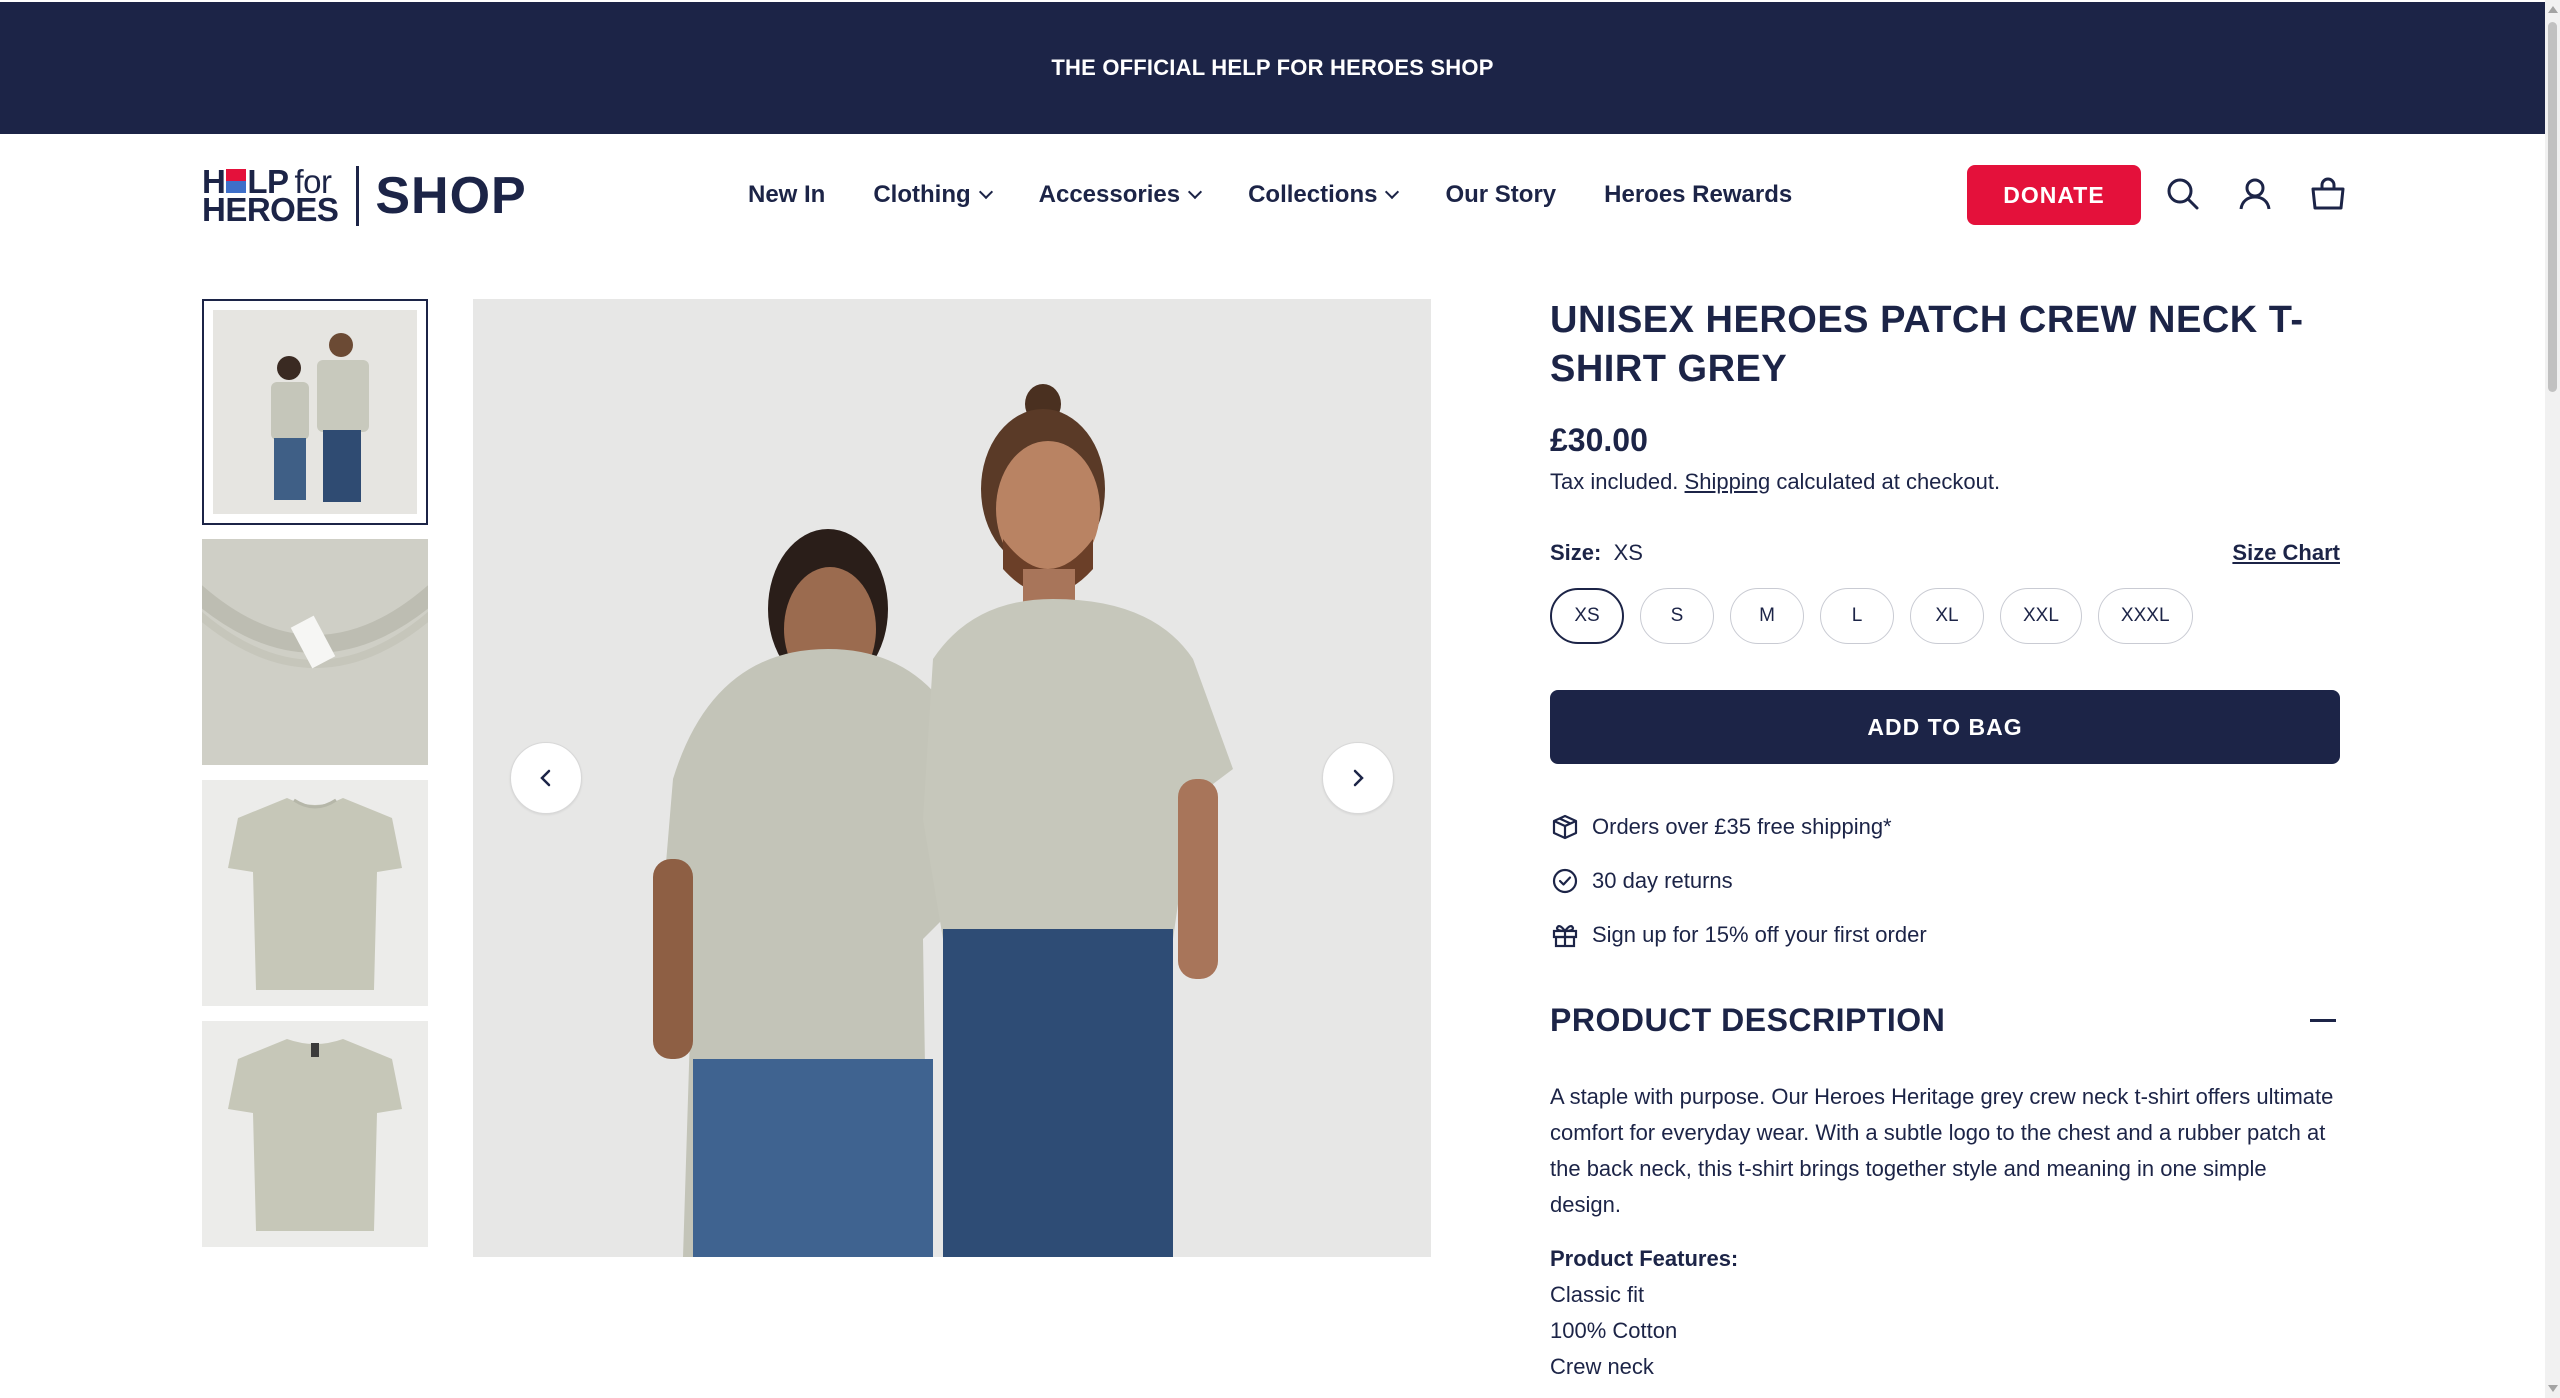 This screenshot has width=2560, height=1398. What do you see at coordinates (1614, 481) in the screenshot?
I see `tax-prefix: Tax included.` at bounding box center [1614, 481].